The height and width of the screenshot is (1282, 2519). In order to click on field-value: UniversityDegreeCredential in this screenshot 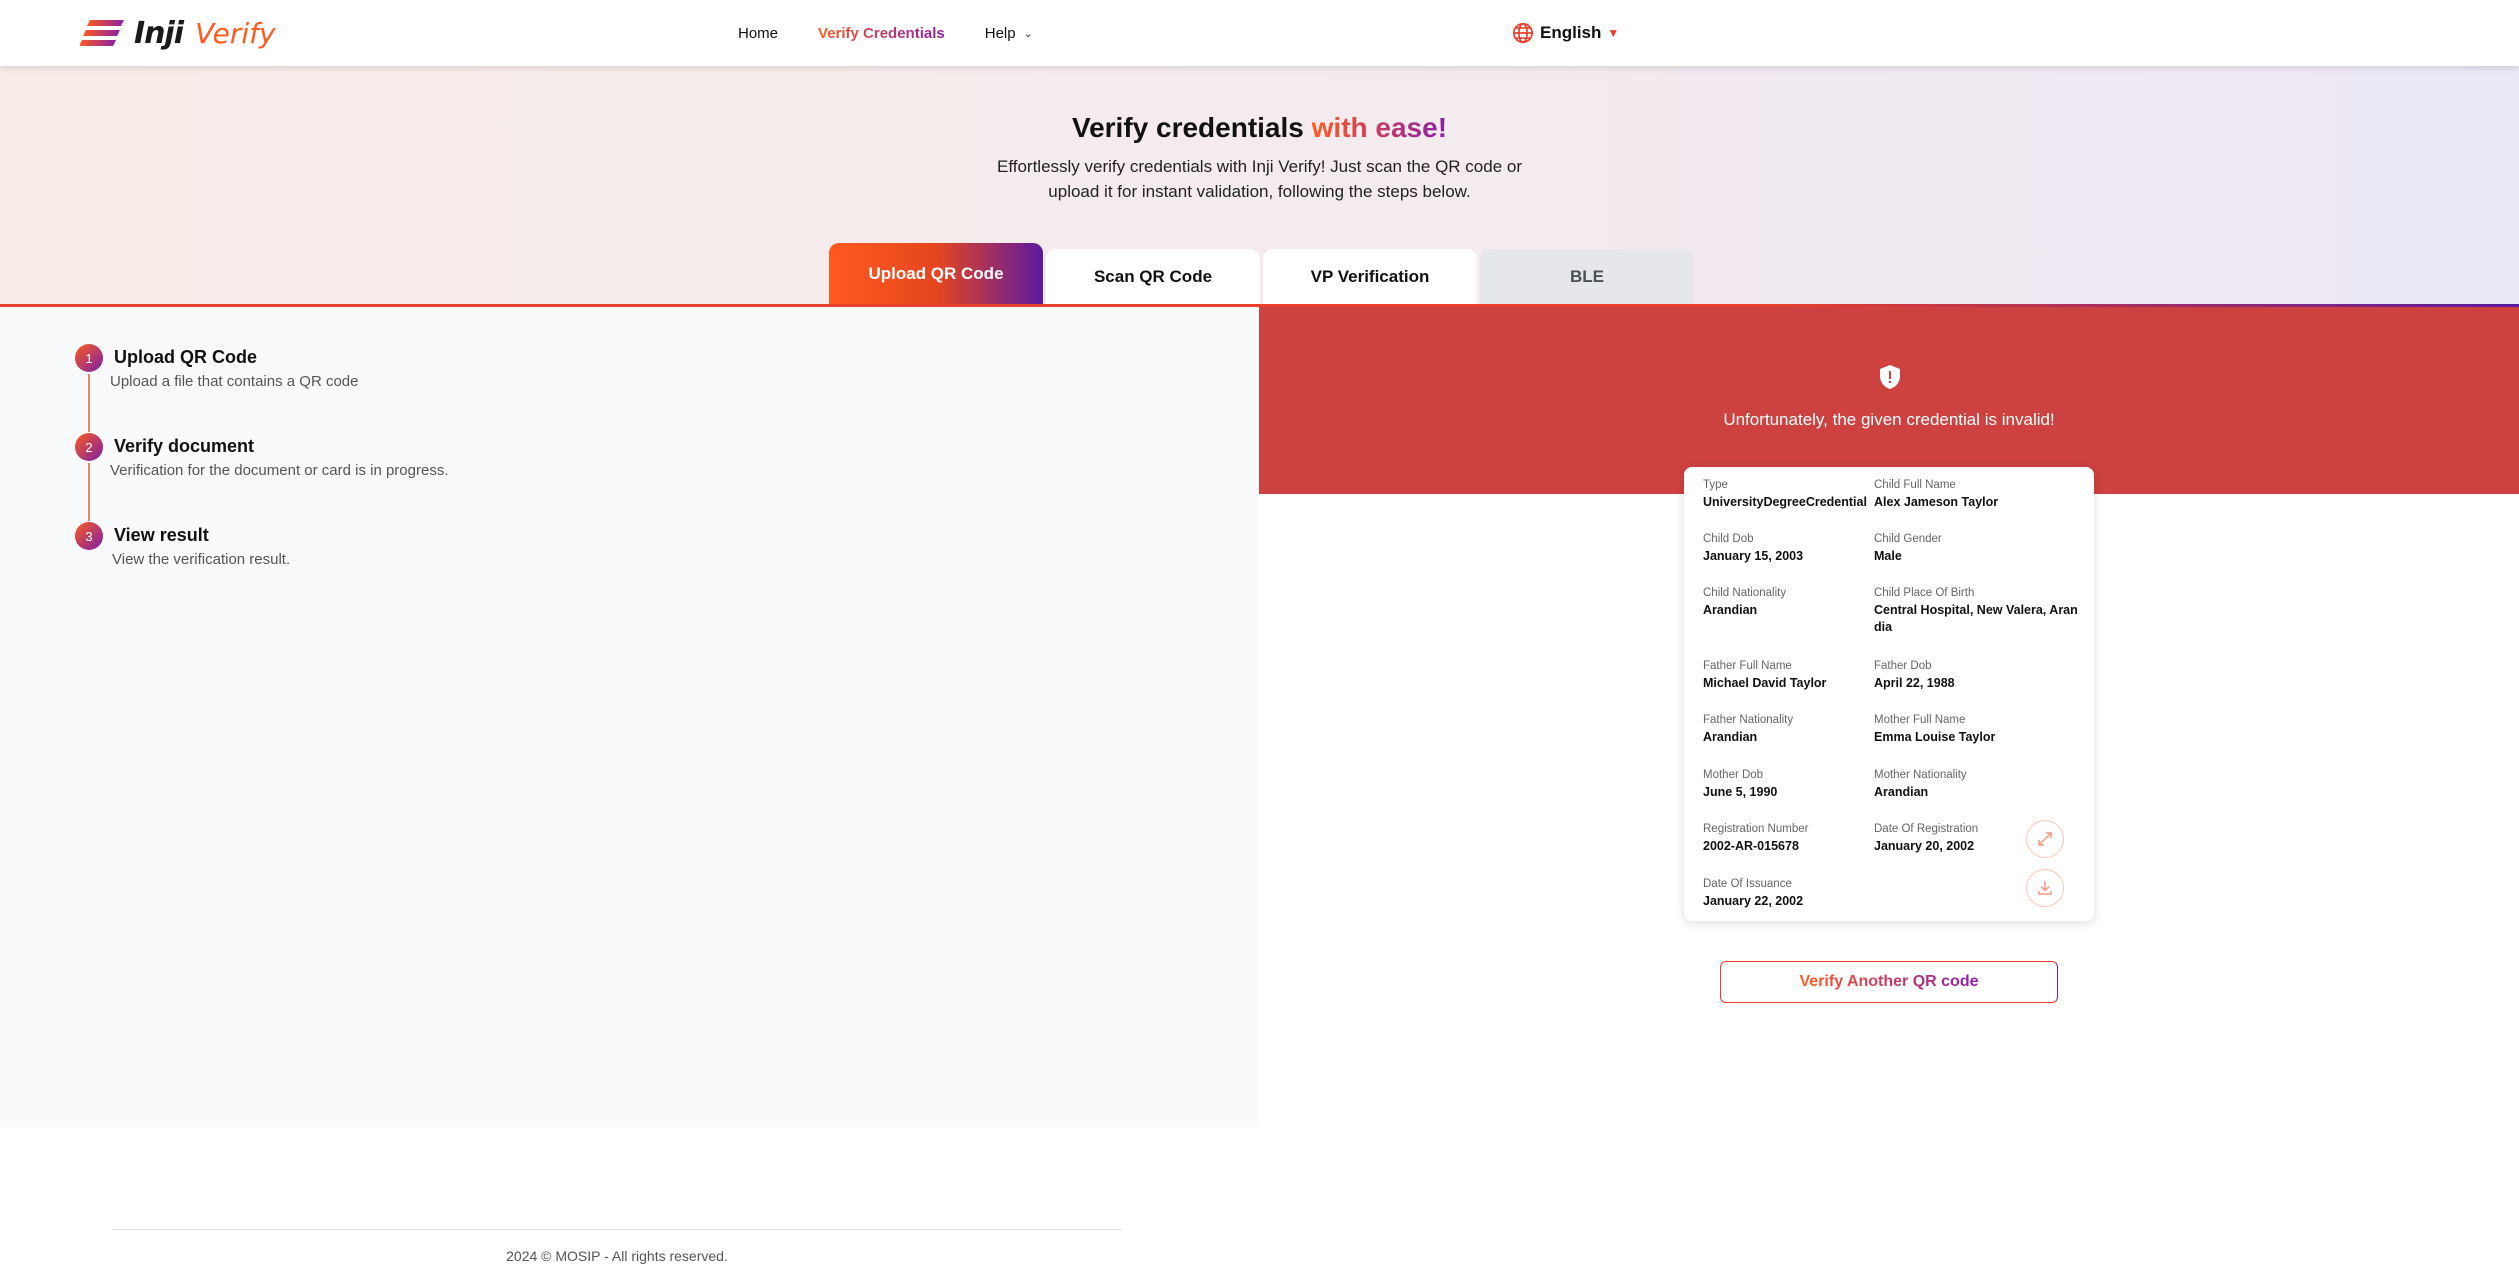, I will do `click(1785, 502)`.